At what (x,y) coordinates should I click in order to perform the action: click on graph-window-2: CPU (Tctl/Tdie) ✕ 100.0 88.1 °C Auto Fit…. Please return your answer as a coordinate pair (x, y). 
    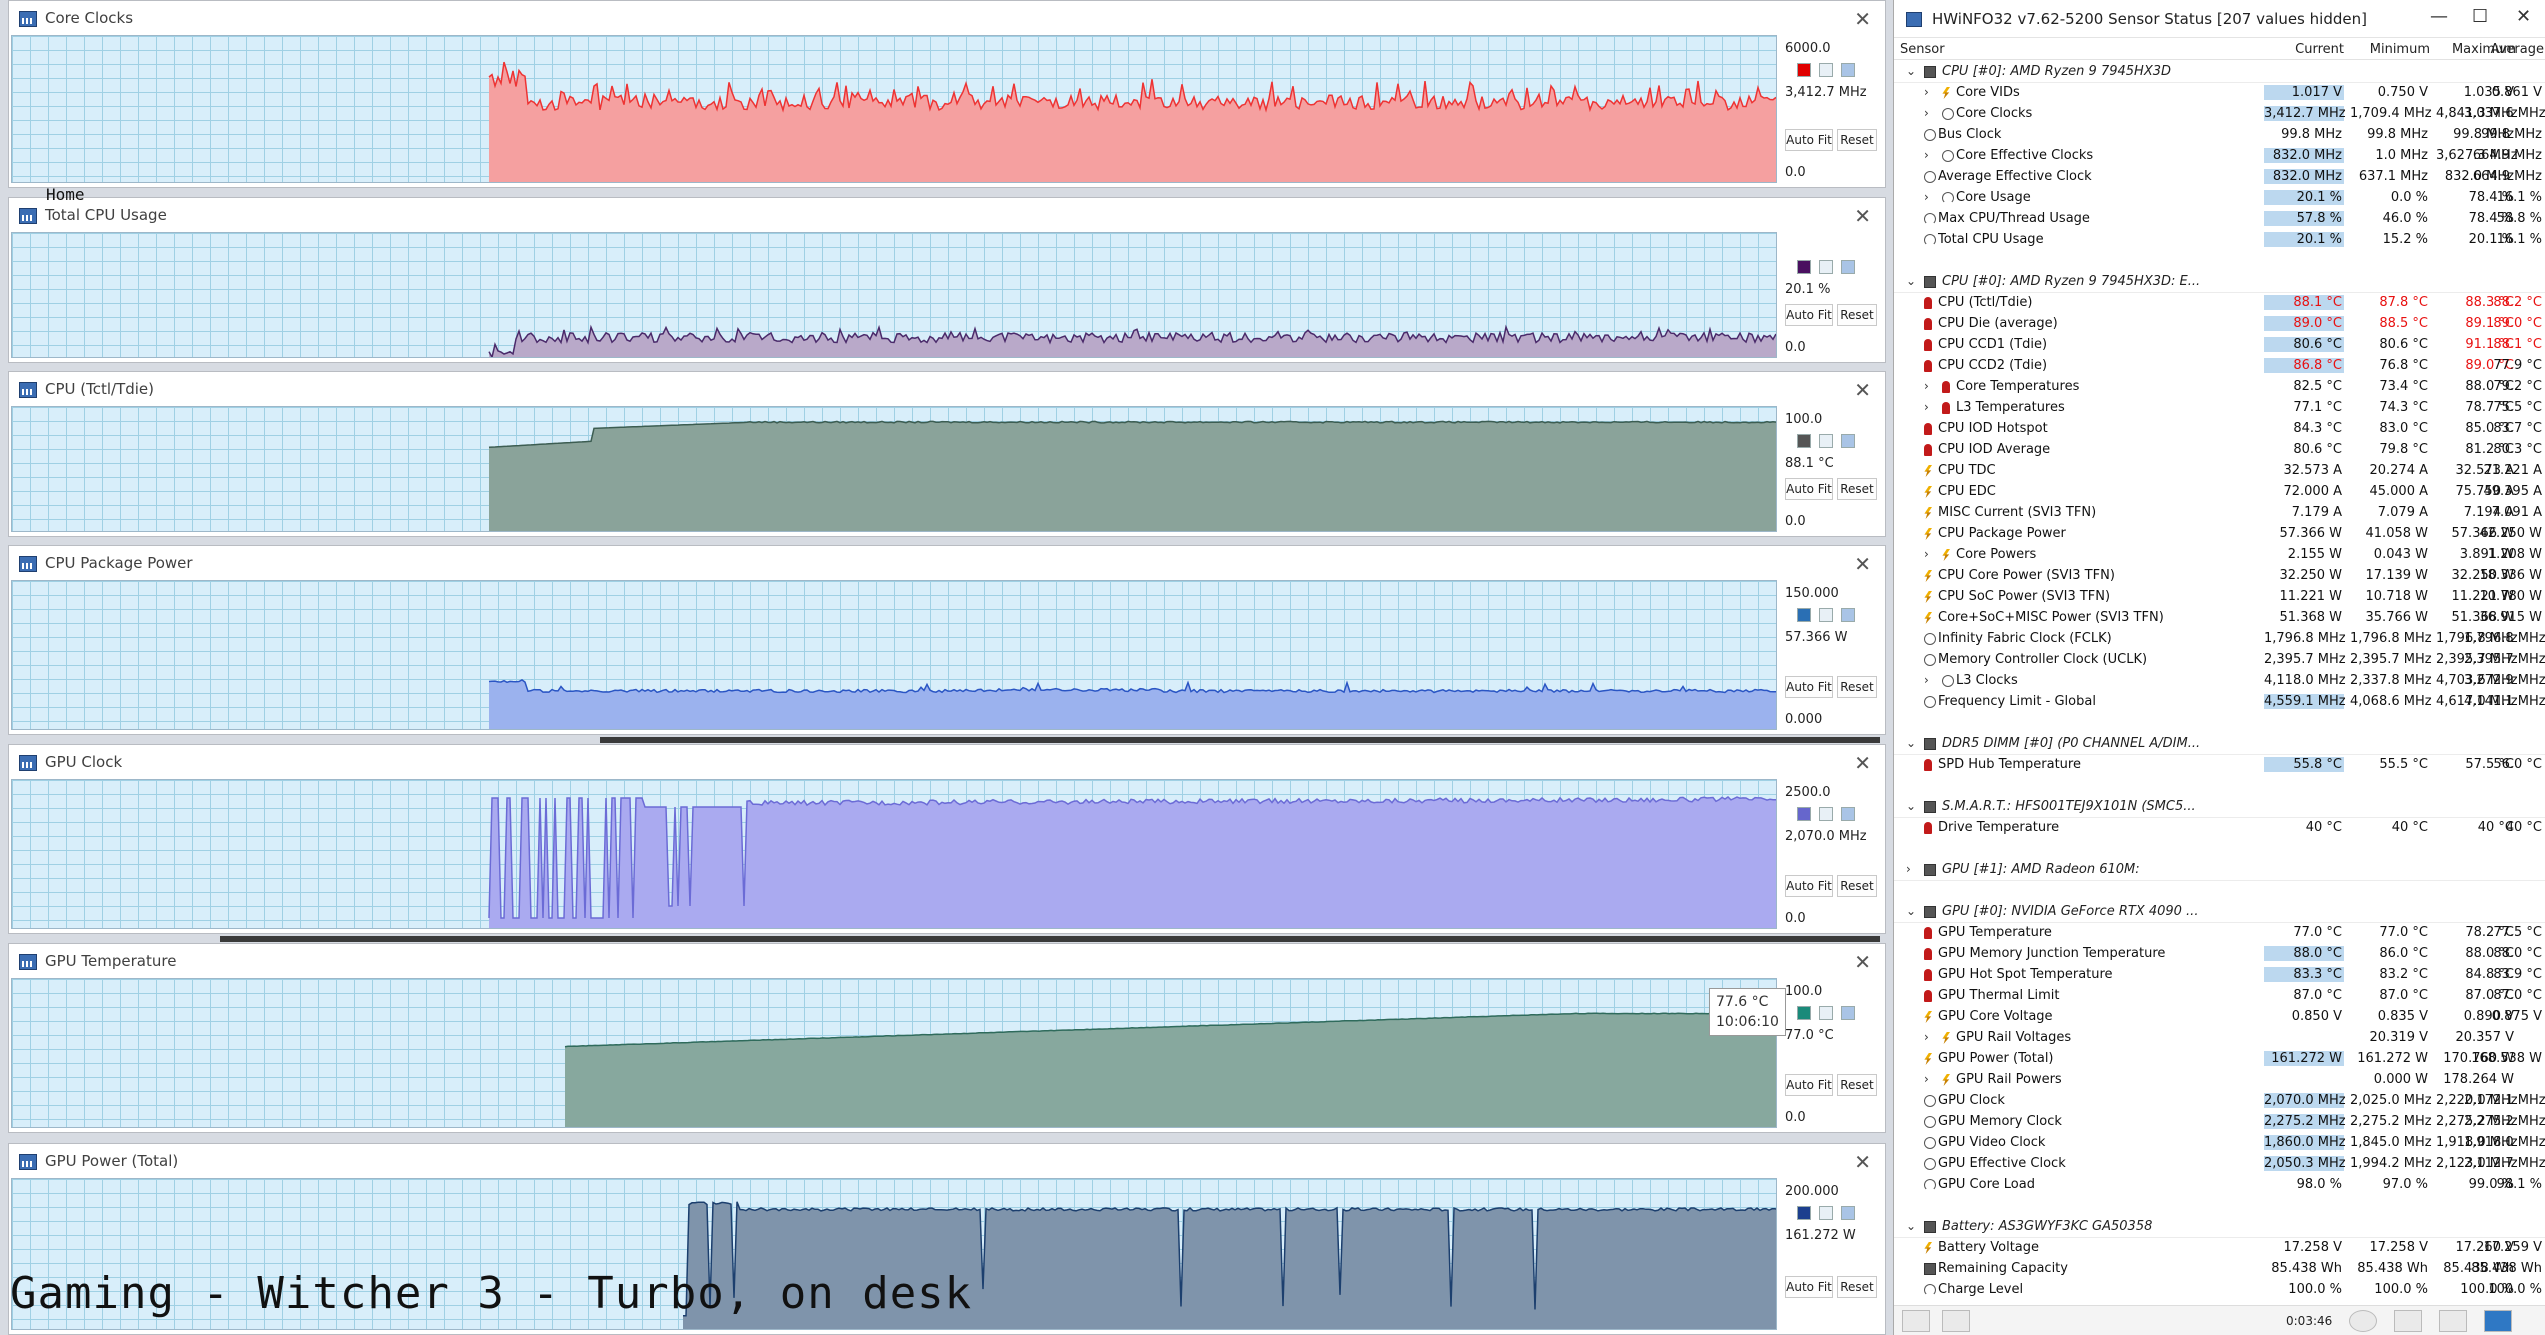
    Looking at the image, I should click on (947, 454).